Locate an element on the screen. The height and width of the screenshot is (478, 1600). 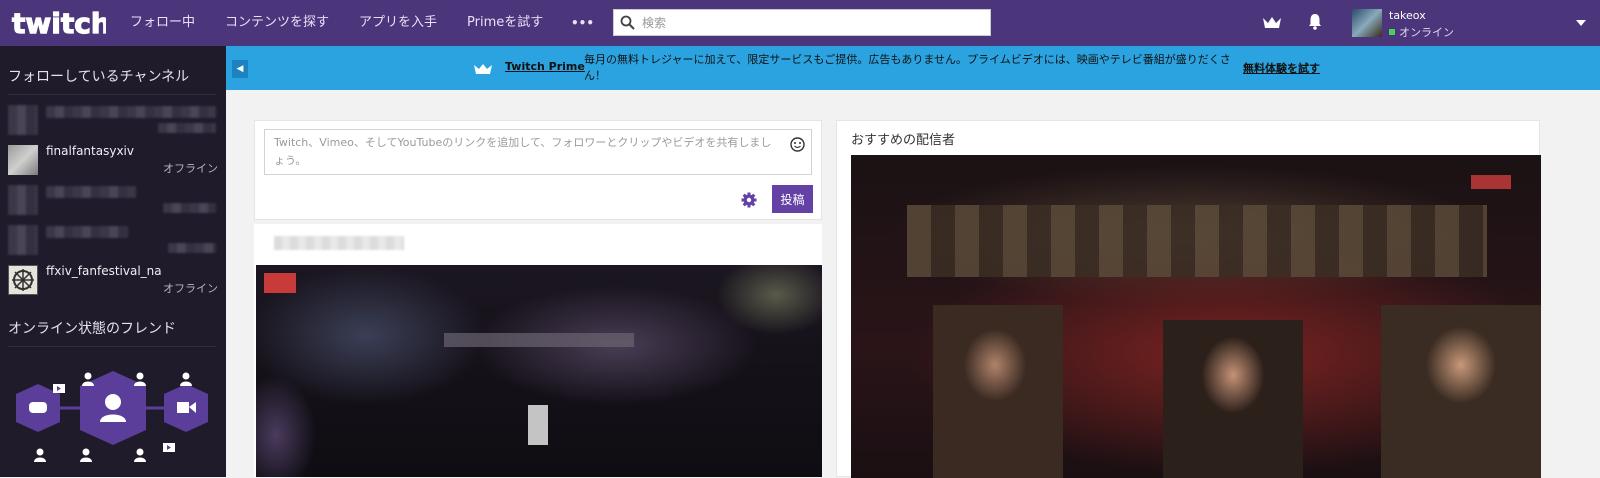
nav-more-button: ••• is located at coordinates (582, 23).